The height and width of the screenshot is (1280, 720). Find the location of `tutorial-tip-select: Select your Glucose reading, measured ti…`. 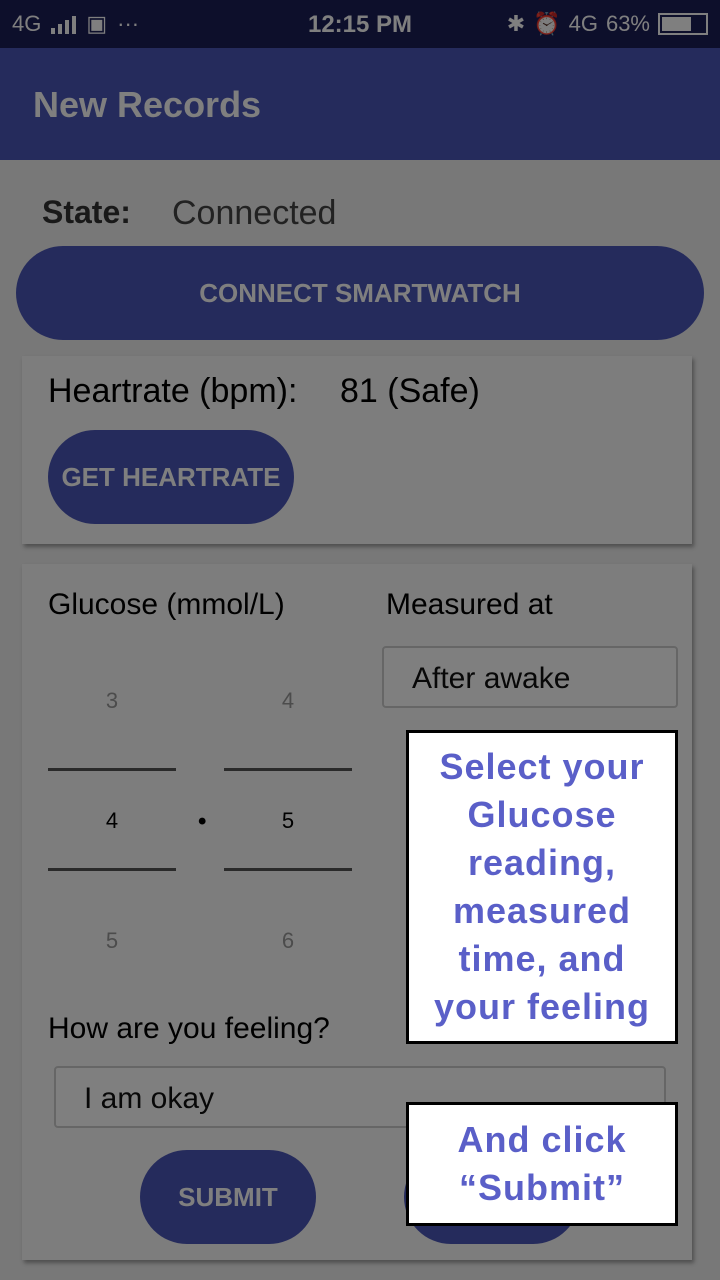

tutorial-tip-select: Select your Glucose reading, measured ti… is located at coordinates (542, 887).